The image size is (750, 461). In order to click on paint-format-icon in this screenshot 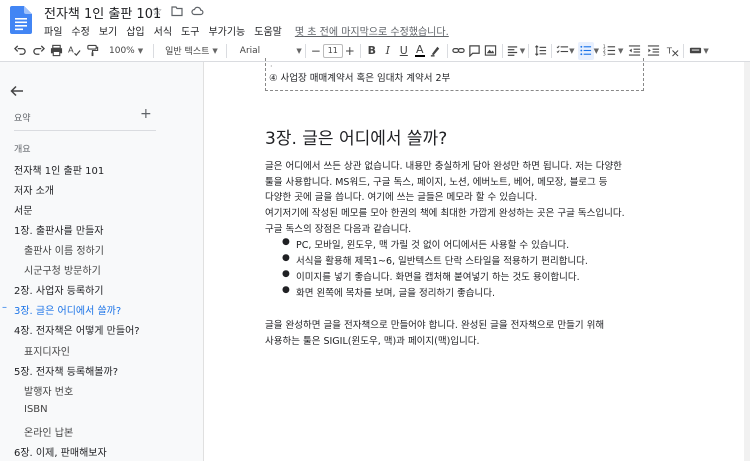, I will do `click(92, 51)`.